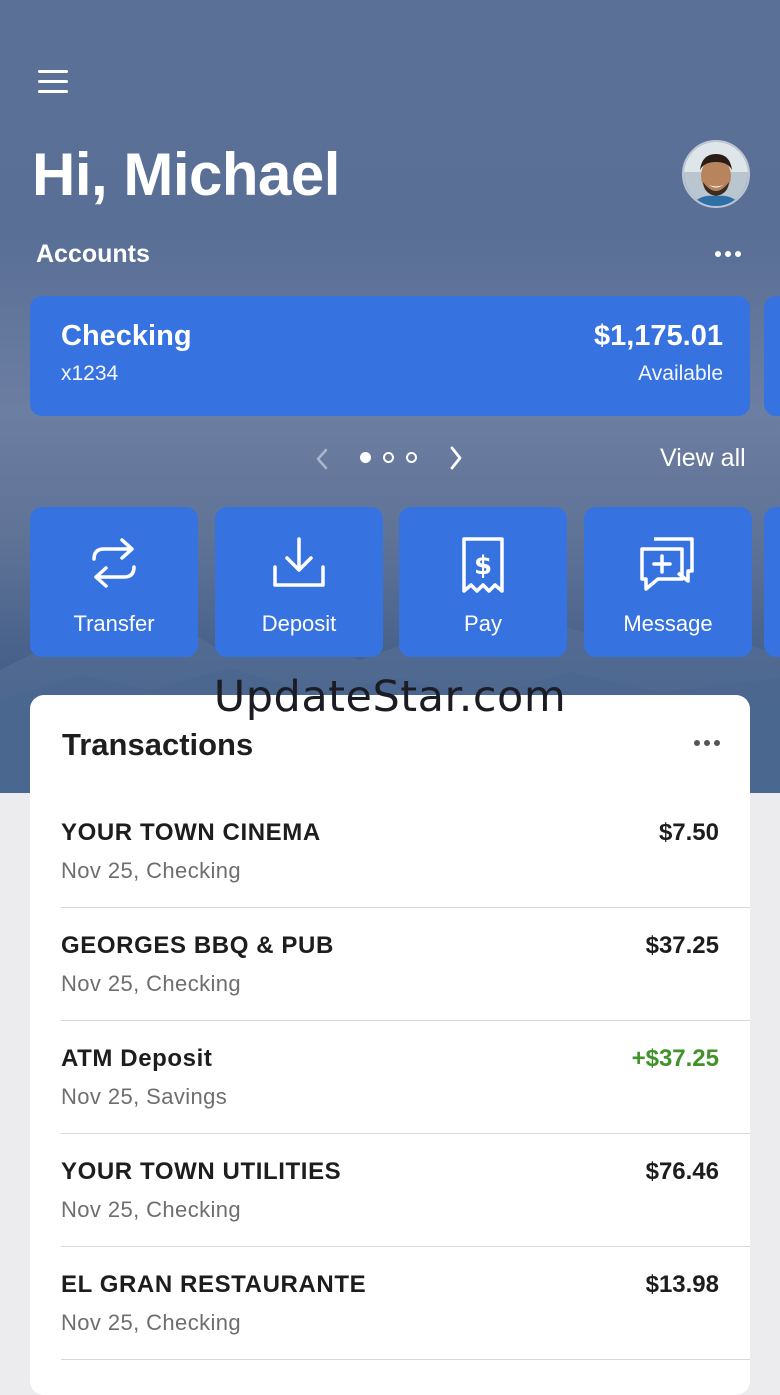  What do you see at coordinates (728, 254) in the screenshot?
I see `accounts-more-button` at bounding box center [728, 254].